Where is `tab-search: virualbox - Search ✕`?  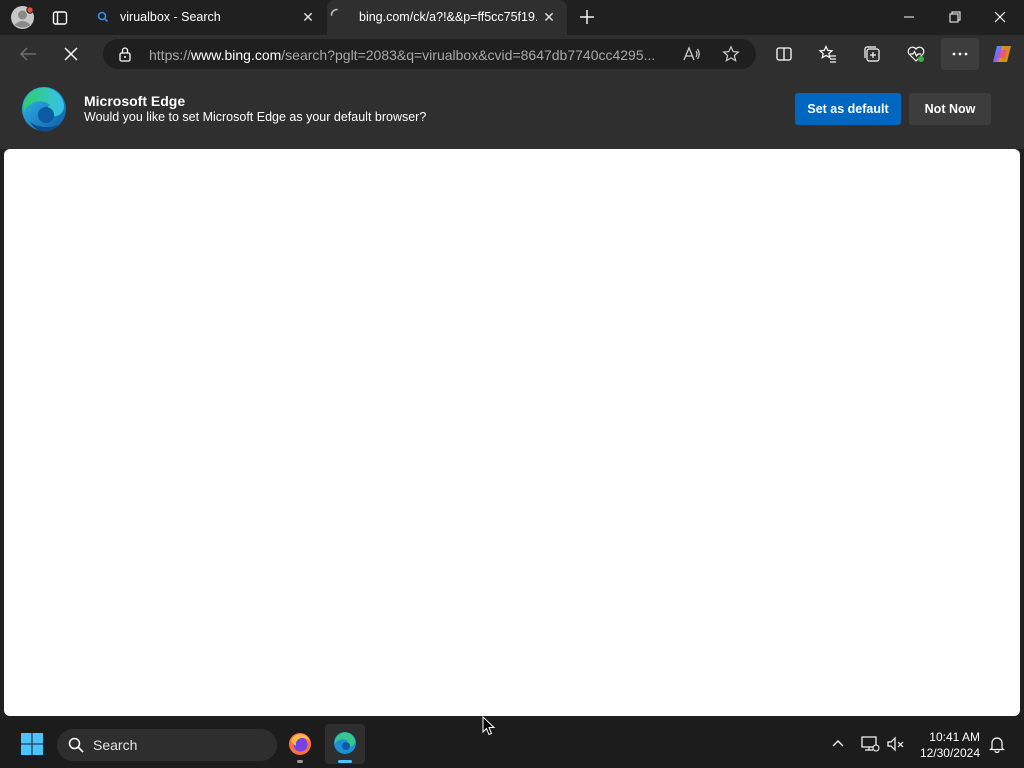
tab-search: virualbox - Search ✕ is located at coordinates (207, 17).